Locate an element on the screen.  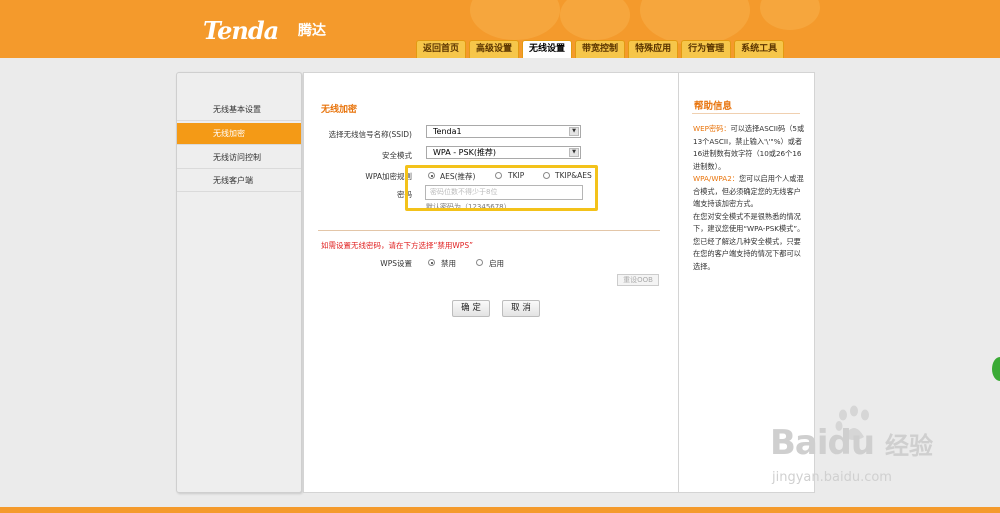
section-title: 无线加密 is located at coordinates (339, 110).